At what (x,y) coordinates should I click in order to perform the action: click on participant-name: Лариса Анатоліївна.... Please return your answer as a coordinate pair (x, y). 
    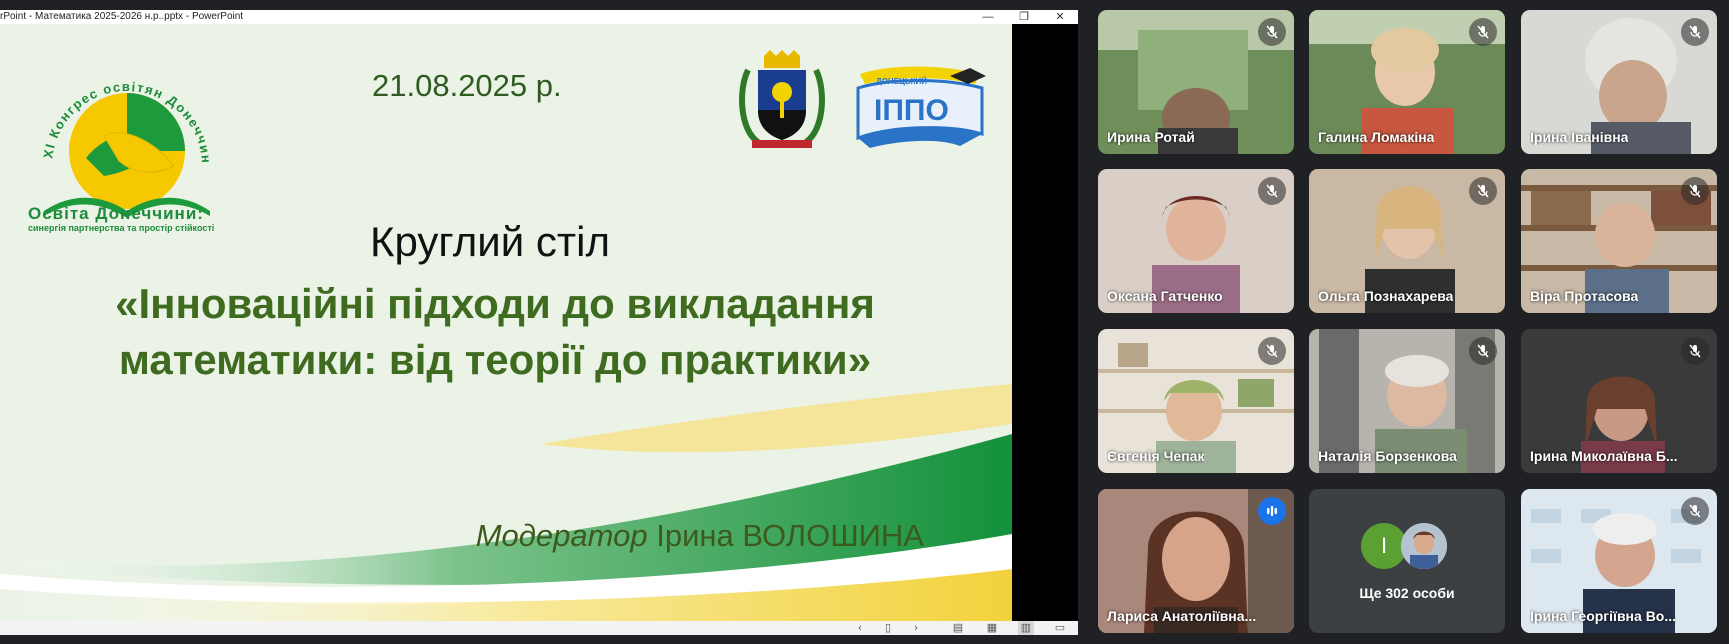
    Looking at the image, I should click on (1182, 616).